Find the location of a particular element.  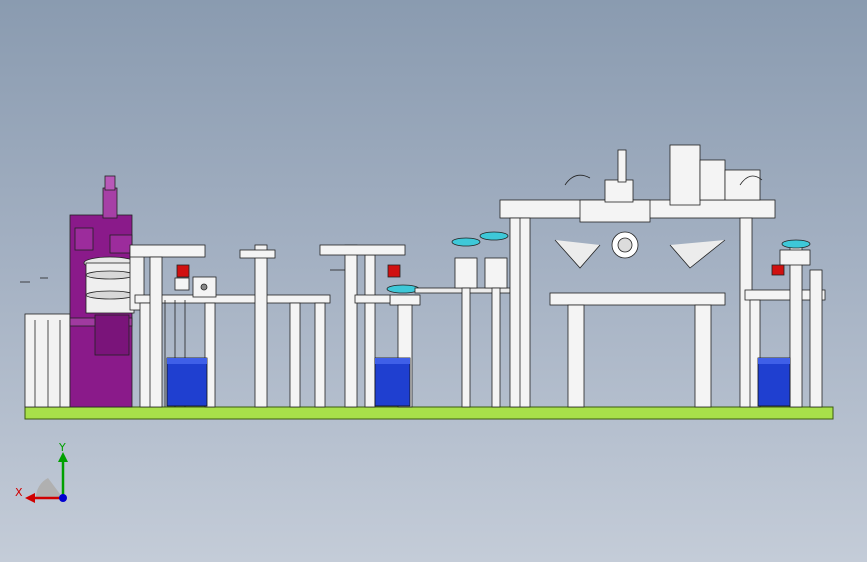

z-axis-dot is located at coordinates (63, 498).